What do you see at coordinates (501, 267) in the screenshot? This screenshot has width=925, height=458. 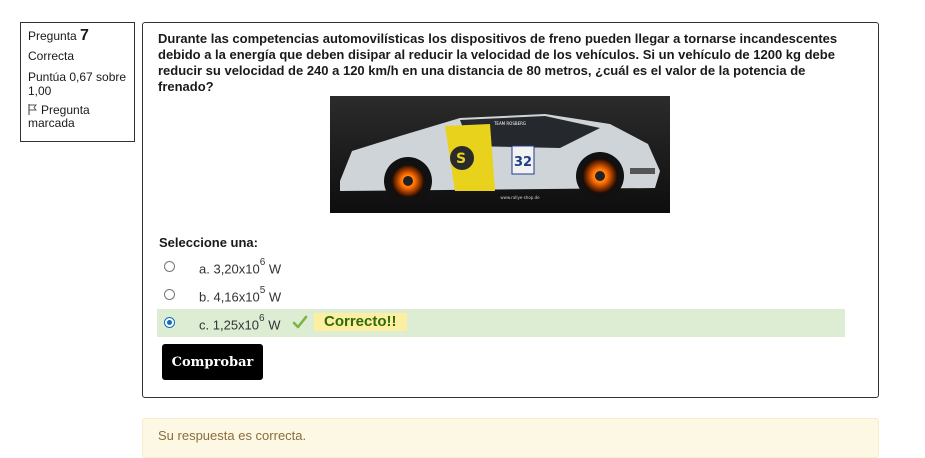 I see `answer-option-a: a. 3,20x106 W` at bounding box center [501, 267].